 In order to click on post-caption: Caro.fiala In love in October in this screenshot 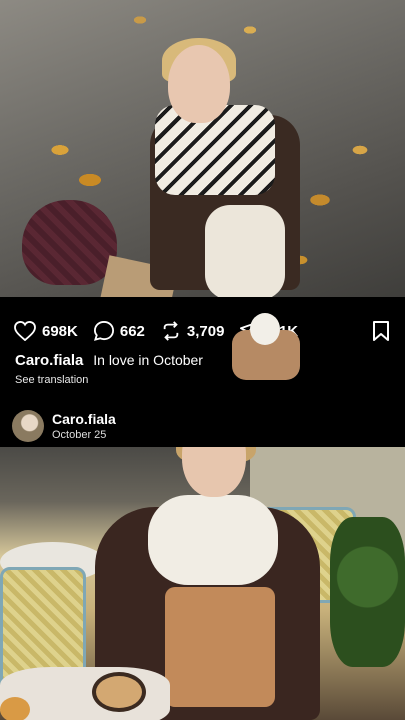, I will do `click(109, 360)`.